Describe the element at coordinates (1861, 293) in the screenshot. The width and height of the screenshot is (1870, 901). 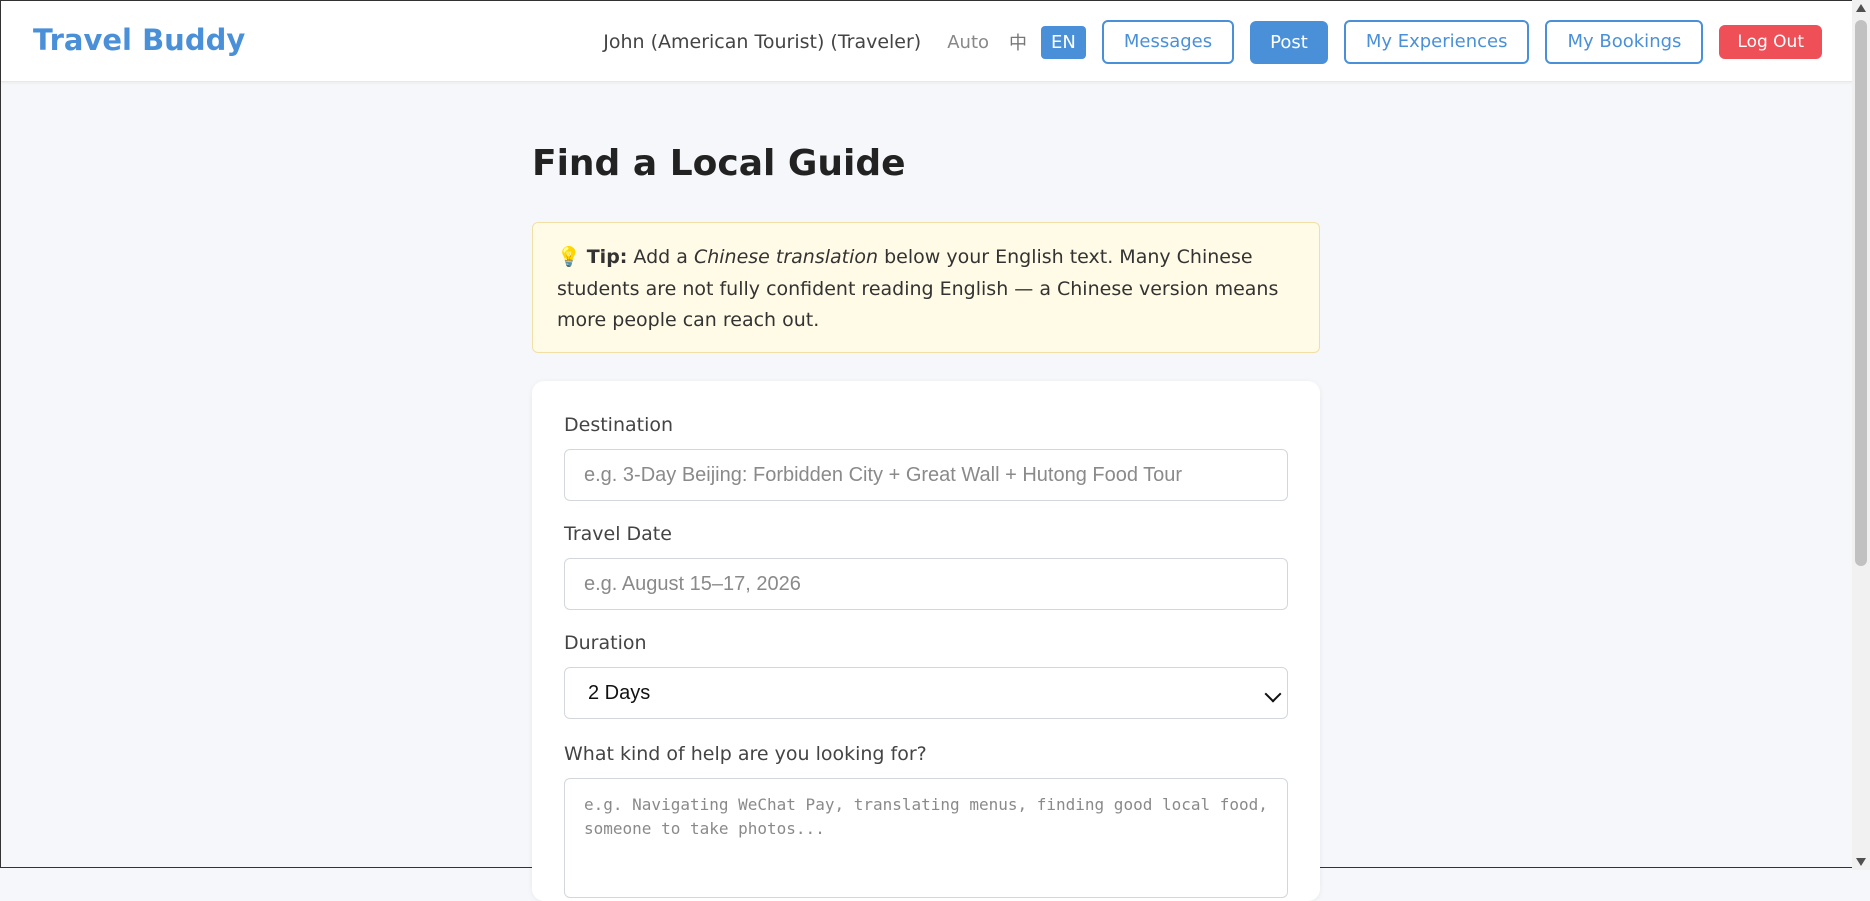
I see `scrollbar-thumb` at that location.